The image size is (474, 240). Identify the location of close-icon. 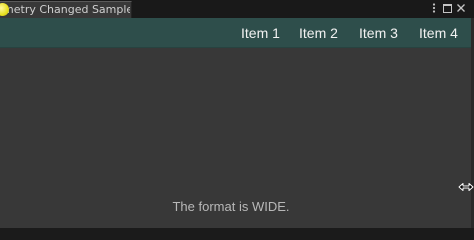
(461, 8).